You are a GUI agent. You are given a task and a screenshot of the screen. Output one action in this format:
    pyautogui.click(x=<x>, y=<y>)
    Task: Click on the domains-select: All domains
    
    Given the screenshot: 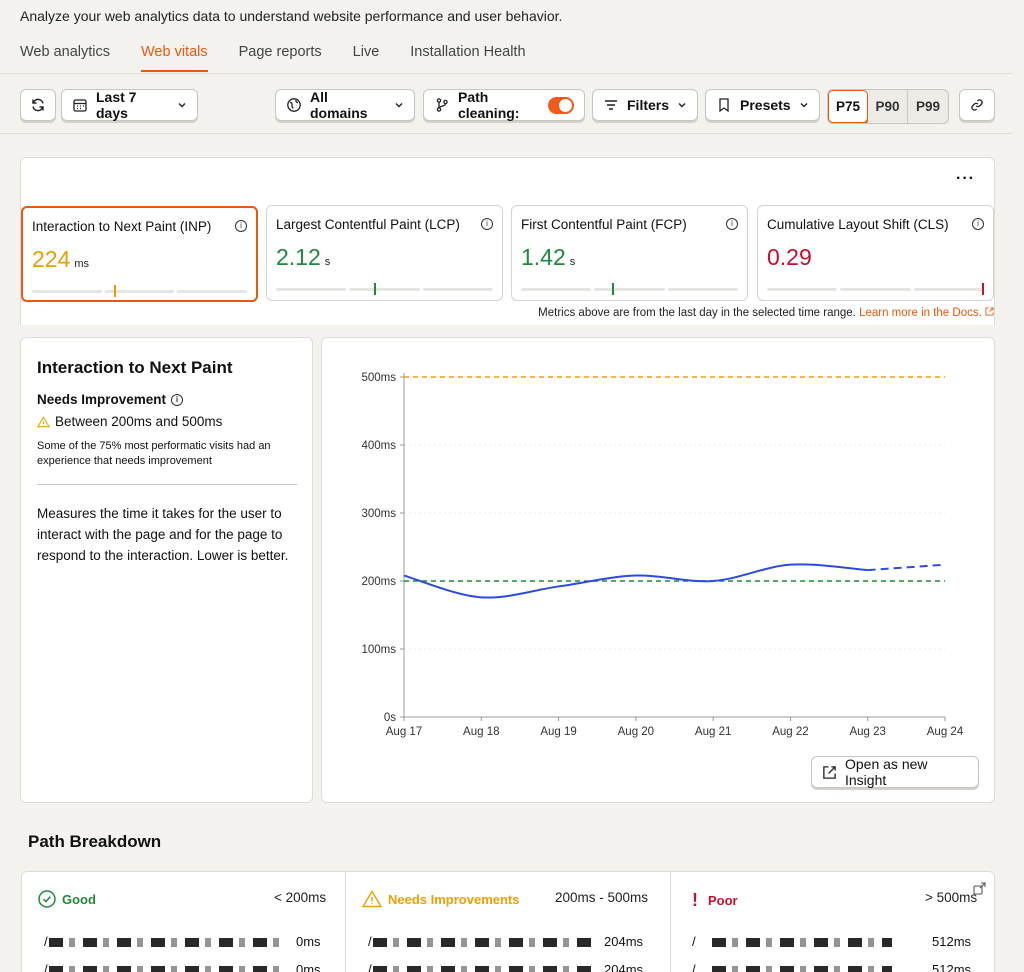 What is the action you would take?
    pyautogui.click(x=345, y=105)
    